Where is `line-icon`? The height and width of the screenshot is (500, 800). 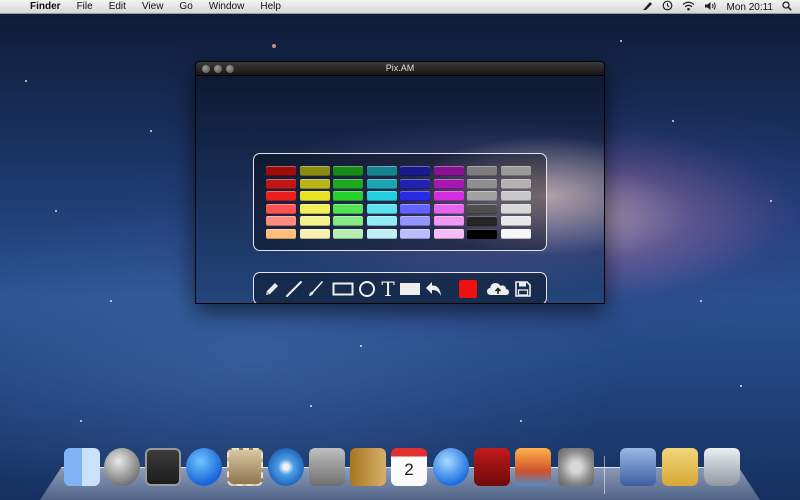
line-icon is located at coordinates (294, 289).